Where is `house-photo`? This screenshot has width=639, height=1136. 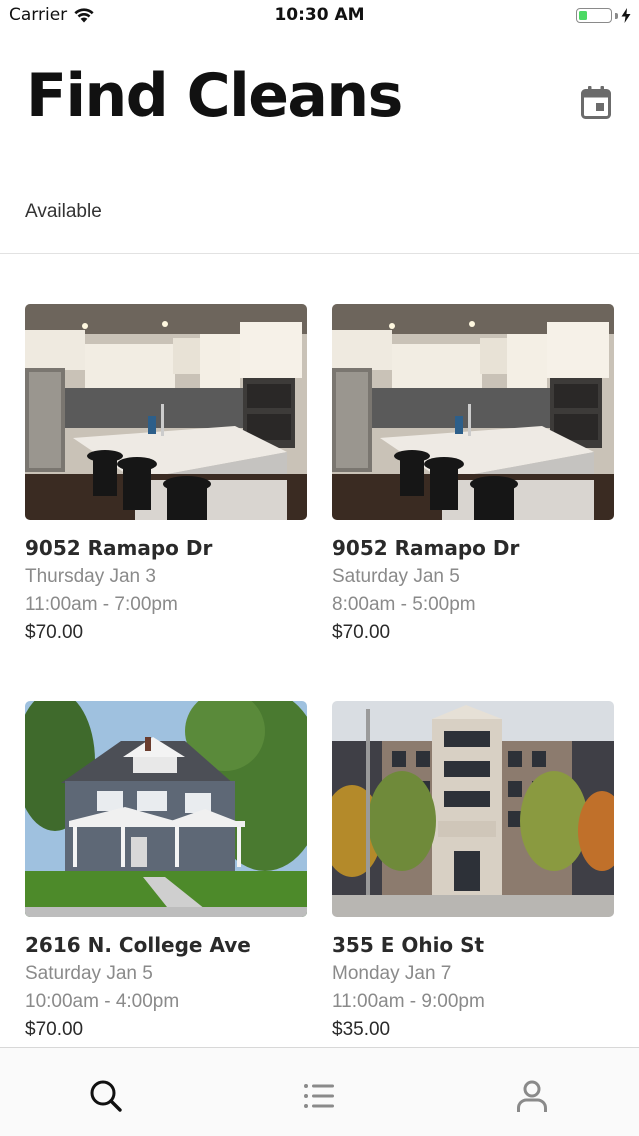 house-photo is located at coordinates (166, 809).